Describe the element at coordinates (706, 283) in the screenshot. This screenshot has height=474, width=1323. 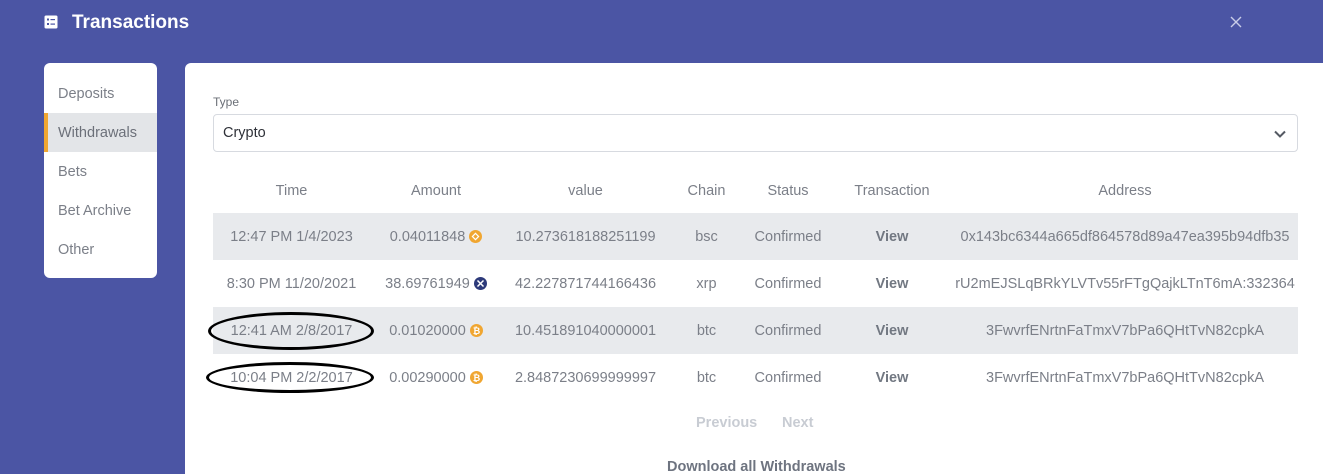
I see `cell-chain: xrp` at that location.